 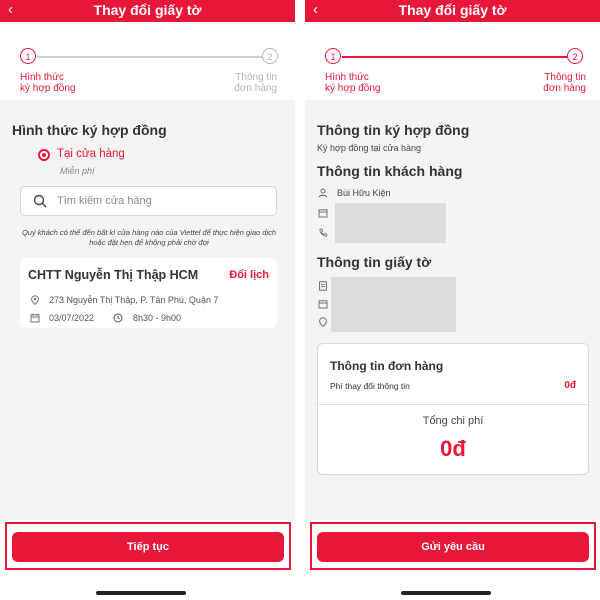 I want to click on search-input: Tìm kiếm cửa hàng, so click(x=104, y=201).